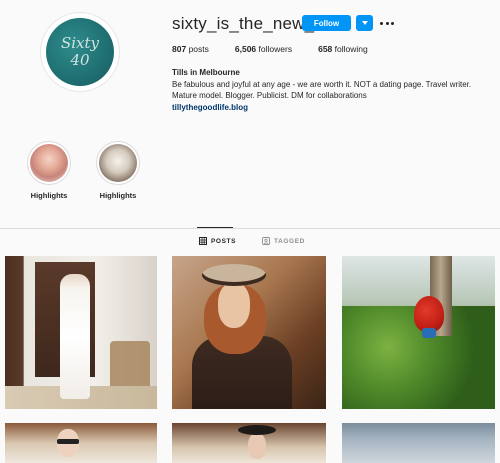 The height and width of the screenshot is (463, 500). What do you see at coordinates (326, 23) in the screenshot?
I see `follow-button: Follow` at bounding box center [326, 23].